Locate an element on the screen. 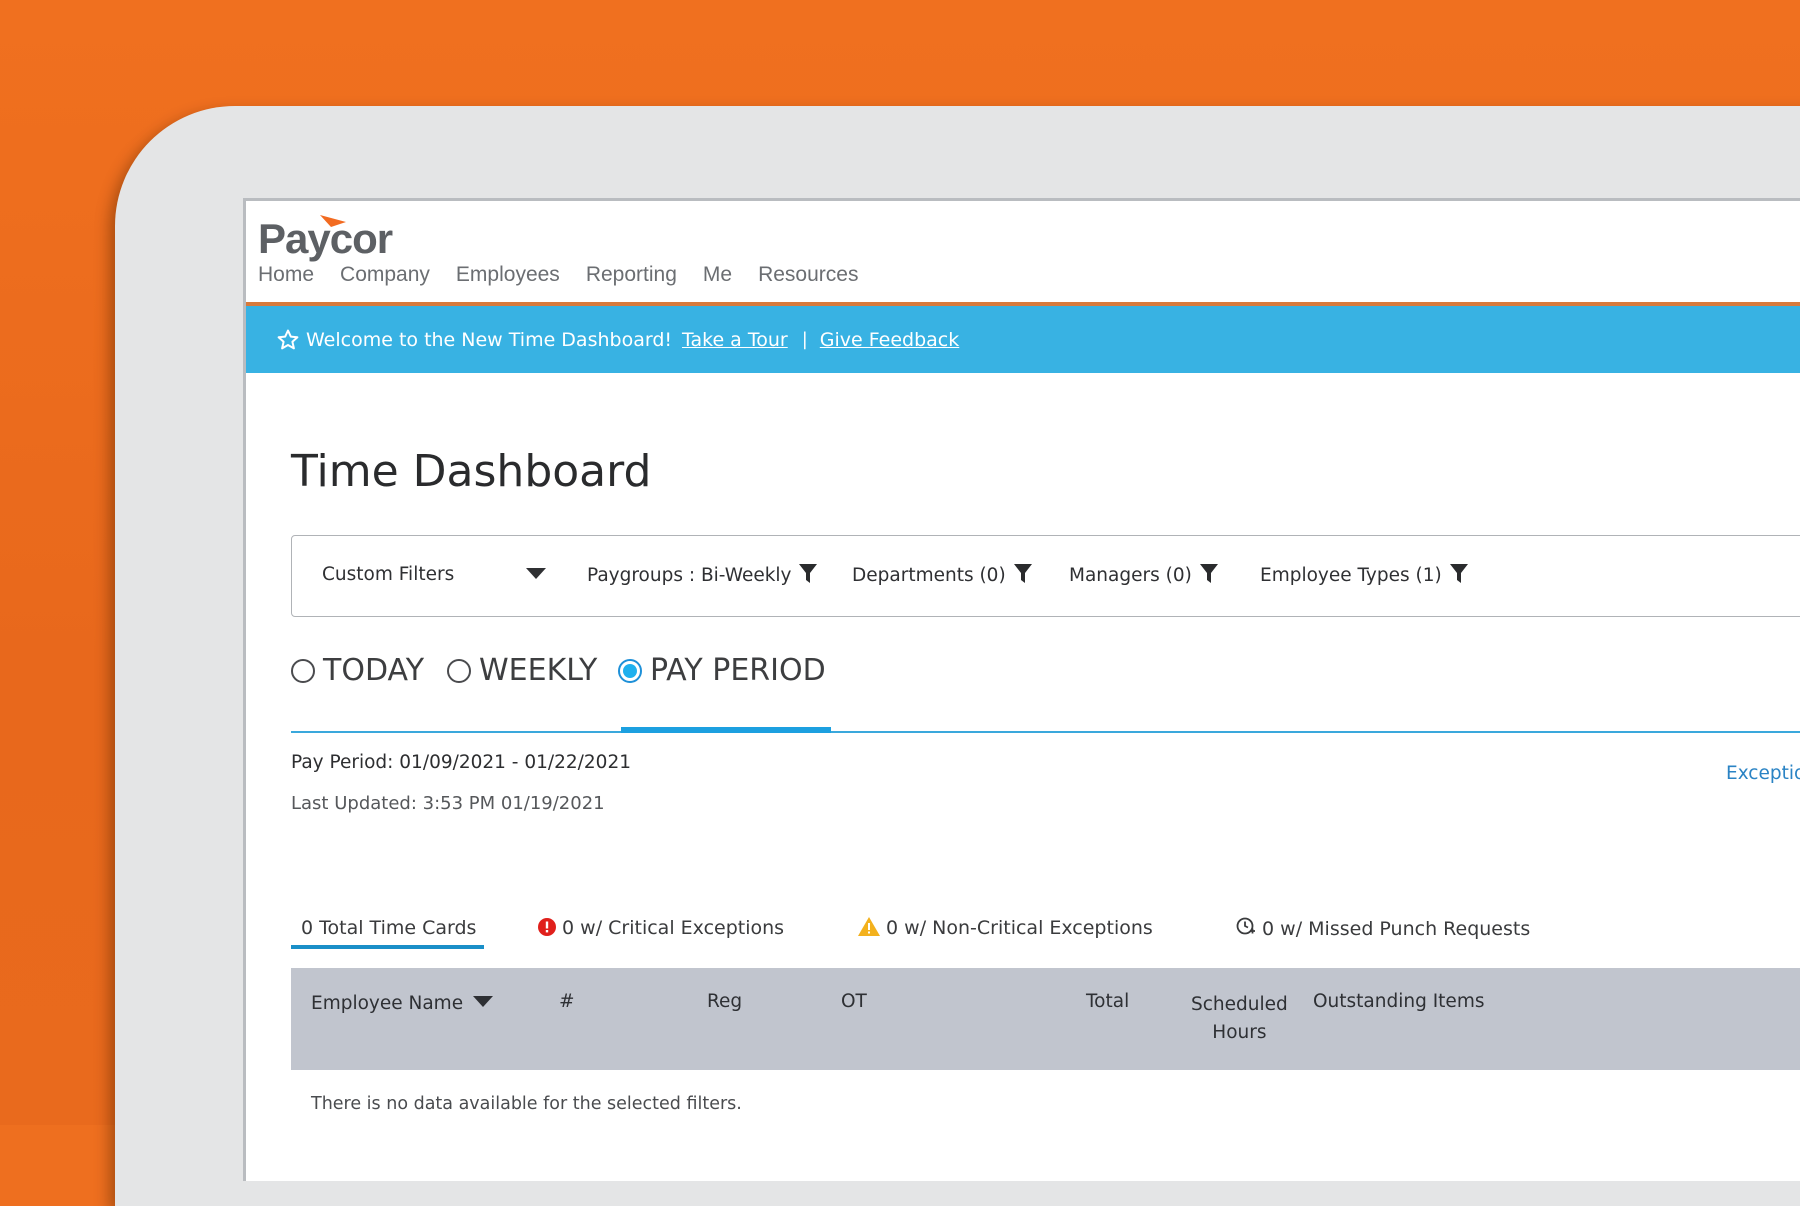 This screenshot has width=1800, height=1206. exceptions-link: Exceptio is located at coordinates (1763, 773).